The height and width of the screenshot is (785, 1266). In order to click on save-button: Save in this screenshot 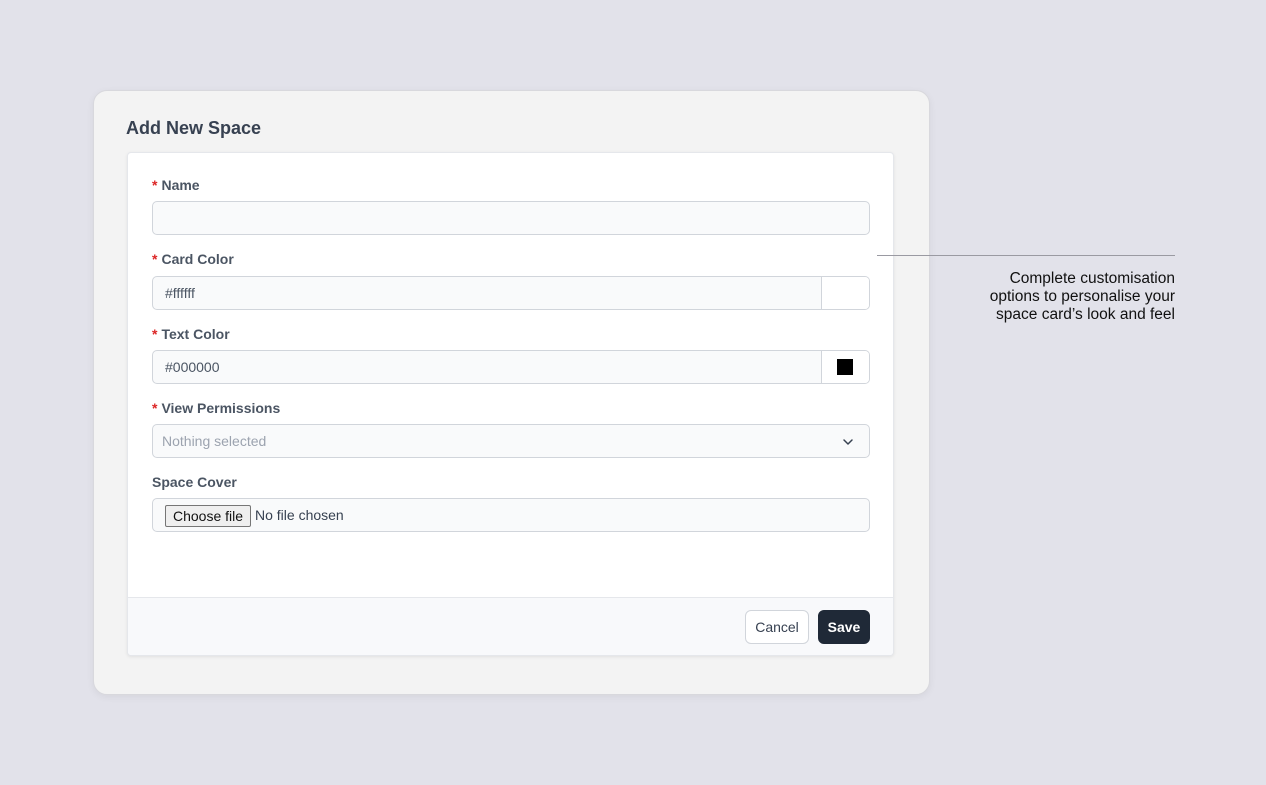, I will do `click(844, 627)`.